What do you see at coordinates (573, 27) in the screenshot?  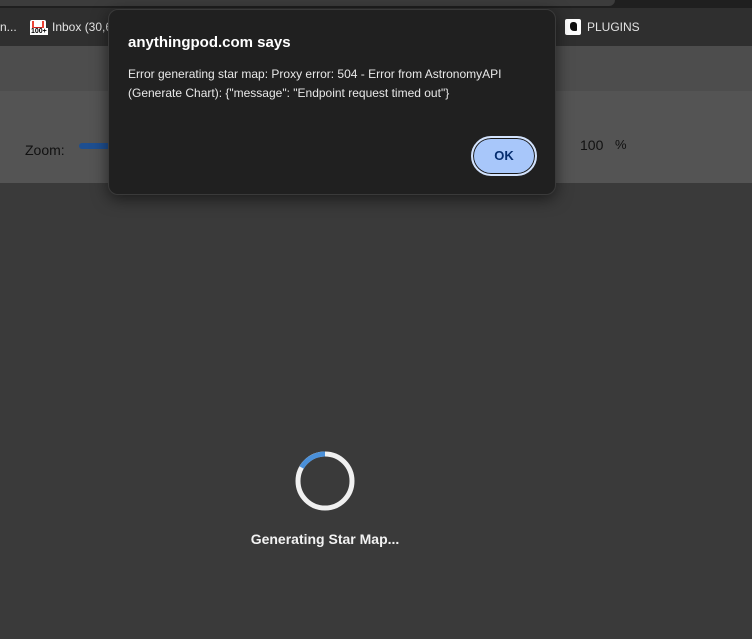 I see `plugin-icon` at bounding box center [573, 27].